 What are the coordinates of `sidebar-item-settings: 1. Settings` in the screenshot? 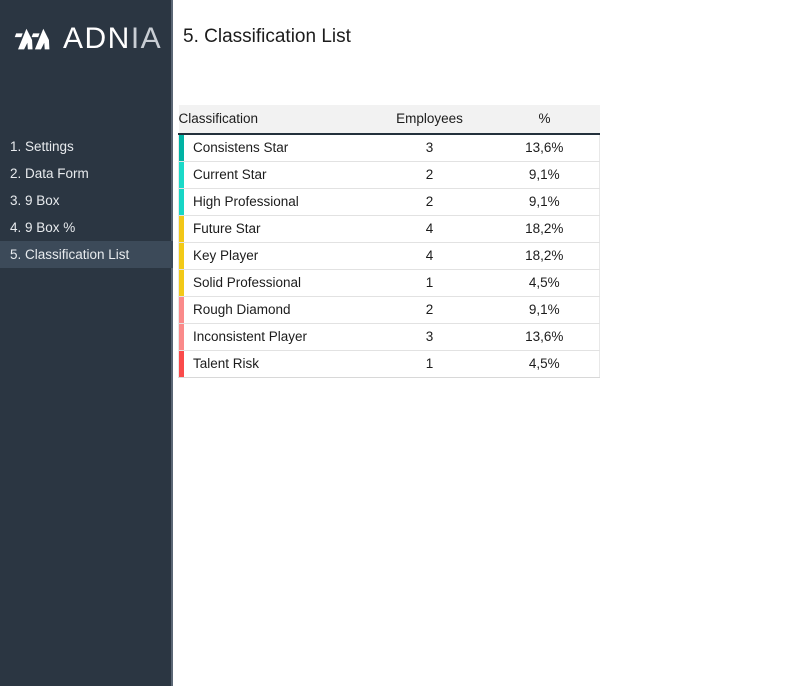 It's located at (86, 146).